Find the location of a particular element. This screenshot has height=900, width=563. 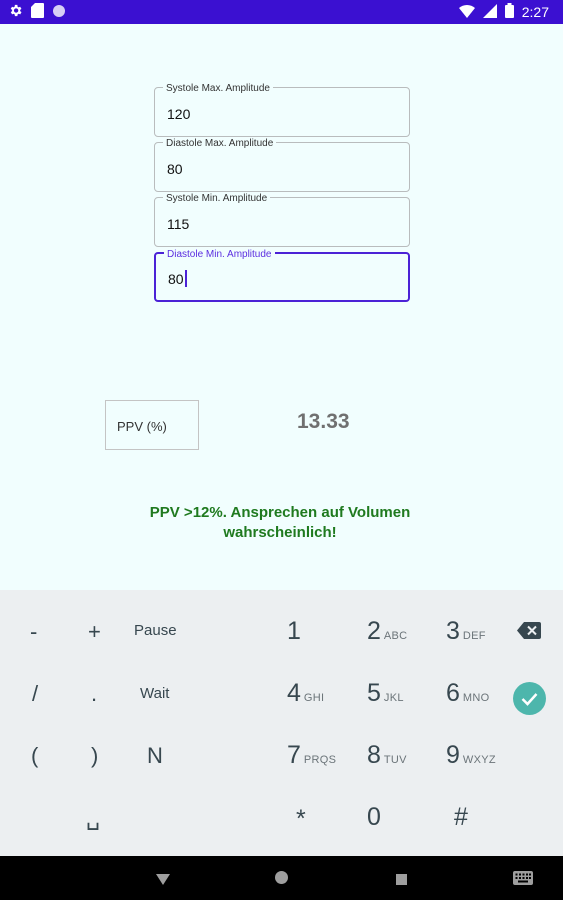

key-plus: + is located at coordinates (94, 632).